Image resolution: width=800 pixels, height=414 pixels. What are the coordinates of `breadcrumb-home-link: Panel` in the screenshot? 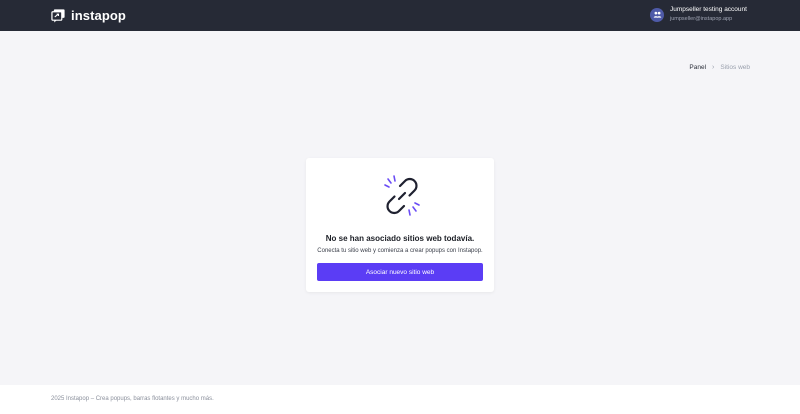 It's located at (697, 67).